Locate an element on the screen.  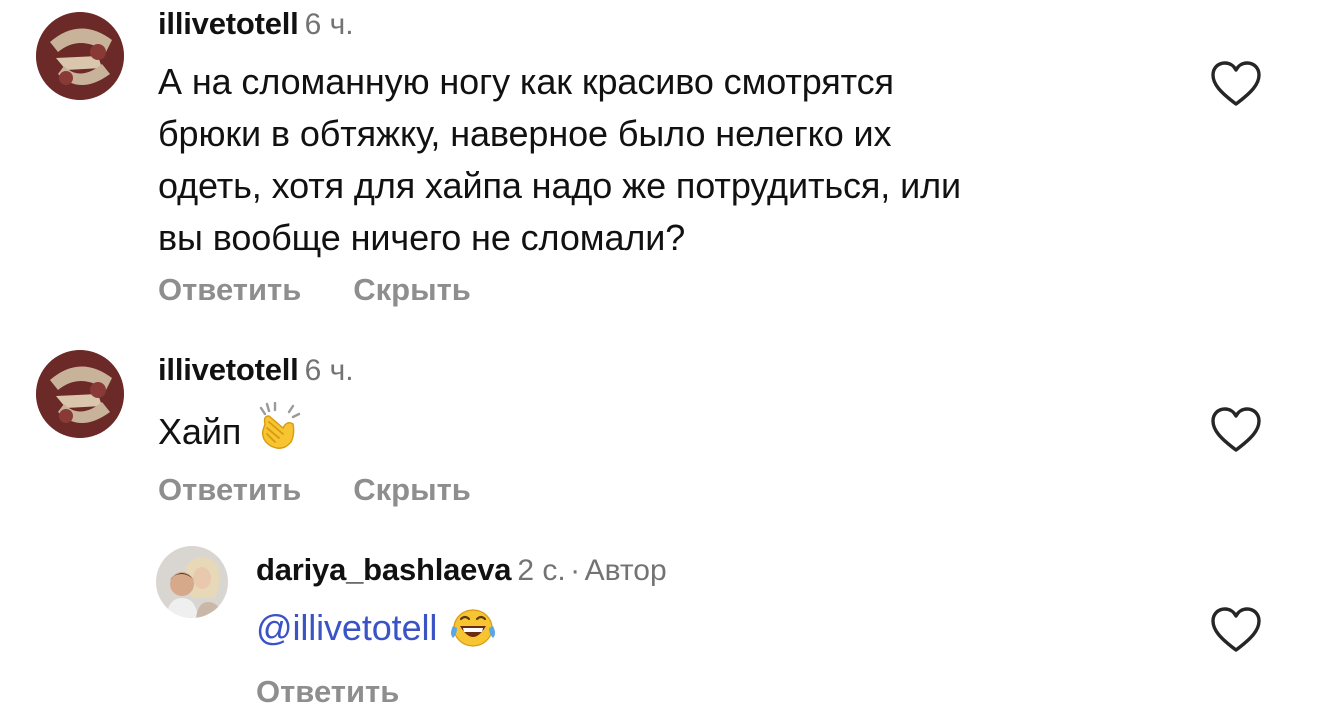
comment-text: @illivetotell is located at coordinates (376, 632).